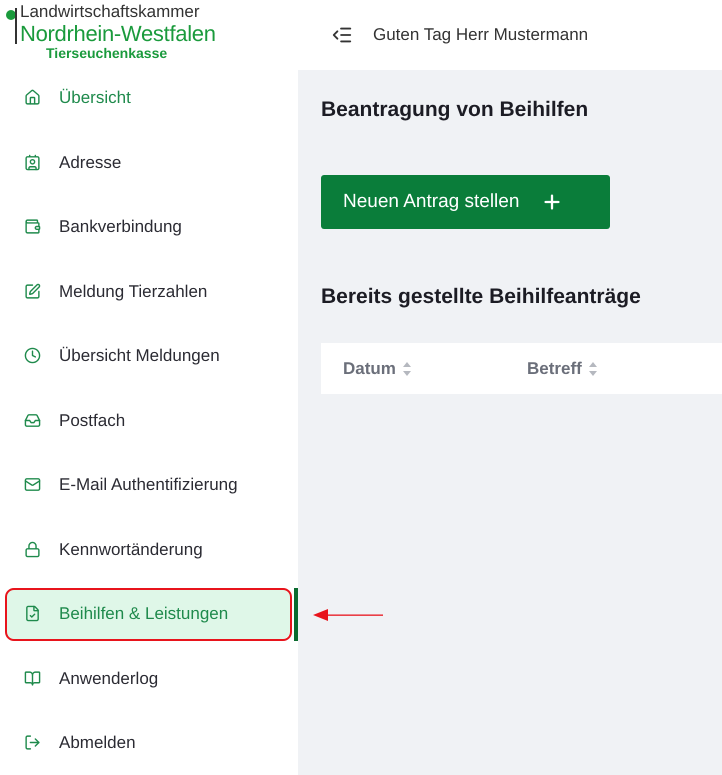 This screenshot has height=775, width=722. What do you see at coordinates (148, 162) in the screenshot?
I see `sidebar-item: Adresse` at bounding box center [148, 162].